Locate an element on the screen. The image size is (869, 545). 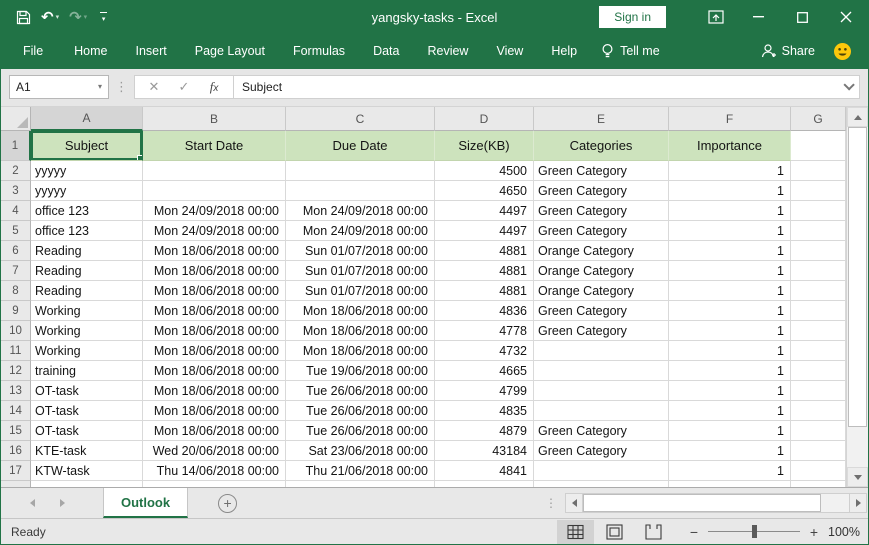
minimize-button is located at coordinates (758, 17).